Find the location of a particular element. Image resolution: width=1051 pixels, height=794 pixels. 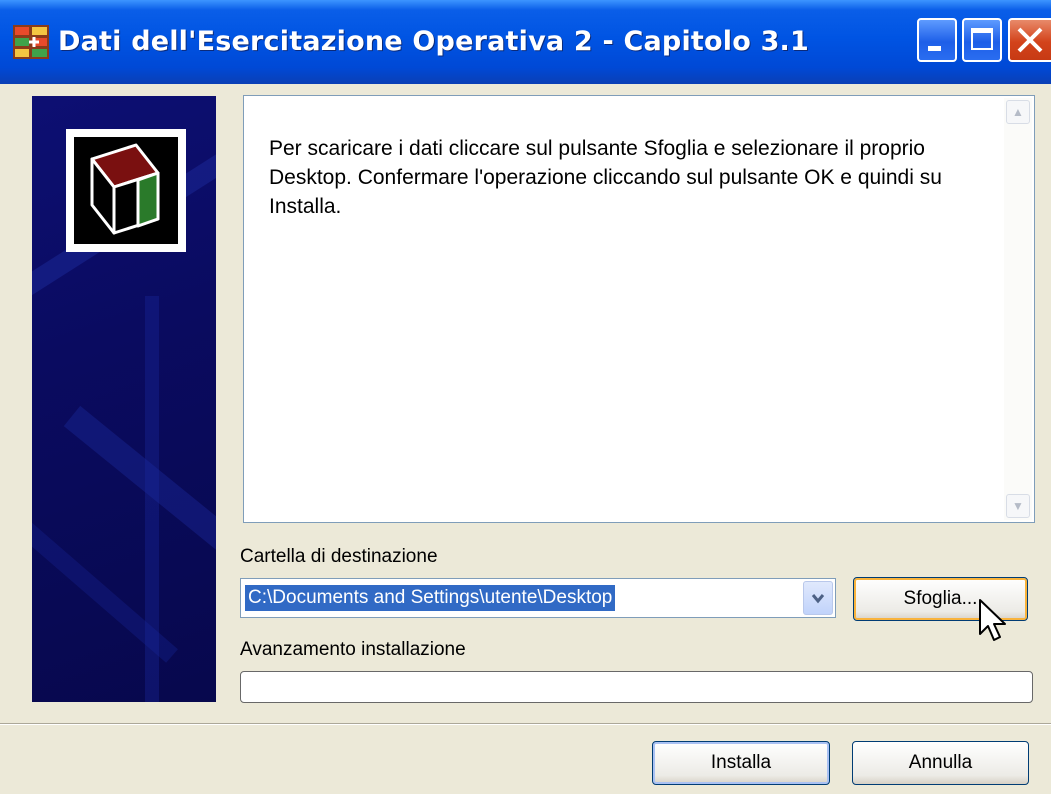

maximize-button is located at coordinates (982, 40).